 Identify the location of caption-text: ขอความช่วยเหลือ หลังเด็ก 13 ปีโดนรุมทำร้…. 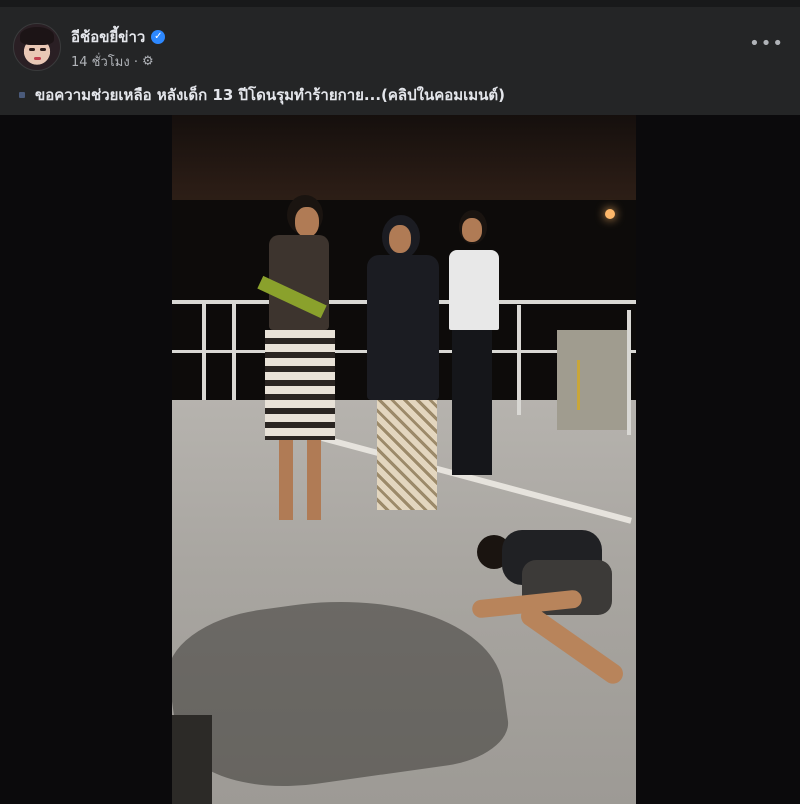
(270, 95).